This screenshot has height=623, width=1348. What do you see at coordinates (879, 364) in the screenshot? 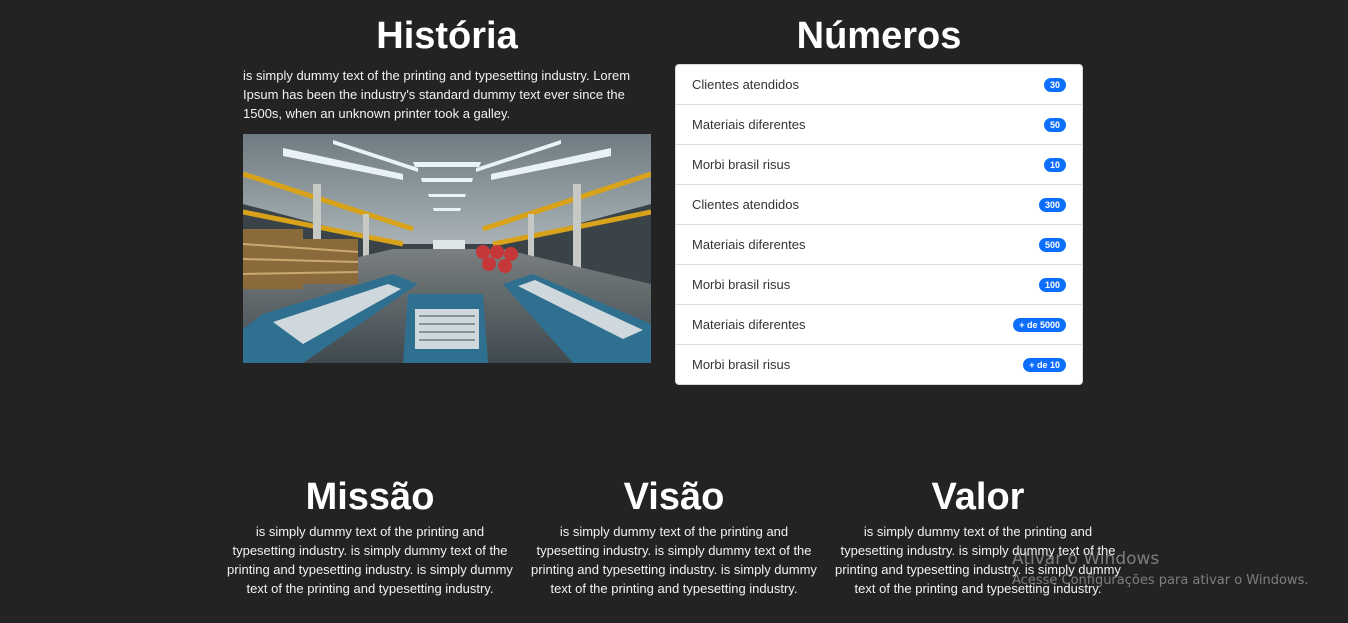
I see `list-item: Morbi brasil risus + de 10` at bounding box center [879, 364].